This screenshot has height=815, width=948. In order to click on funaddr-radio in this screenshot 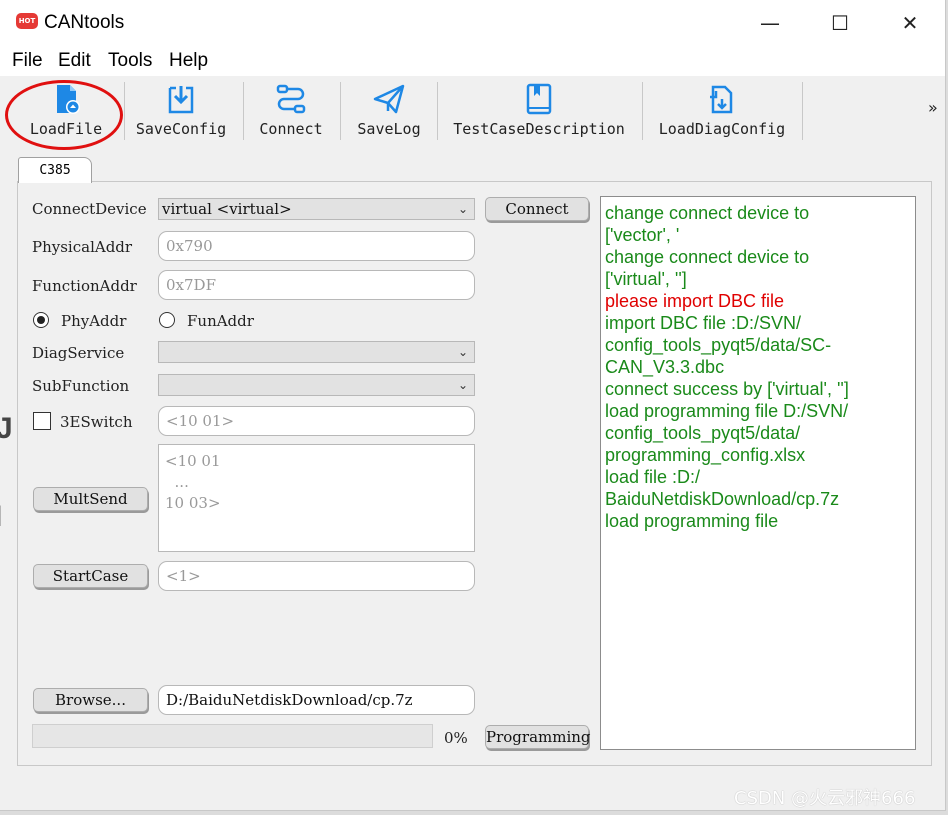, I will do `click(167, 320)`.